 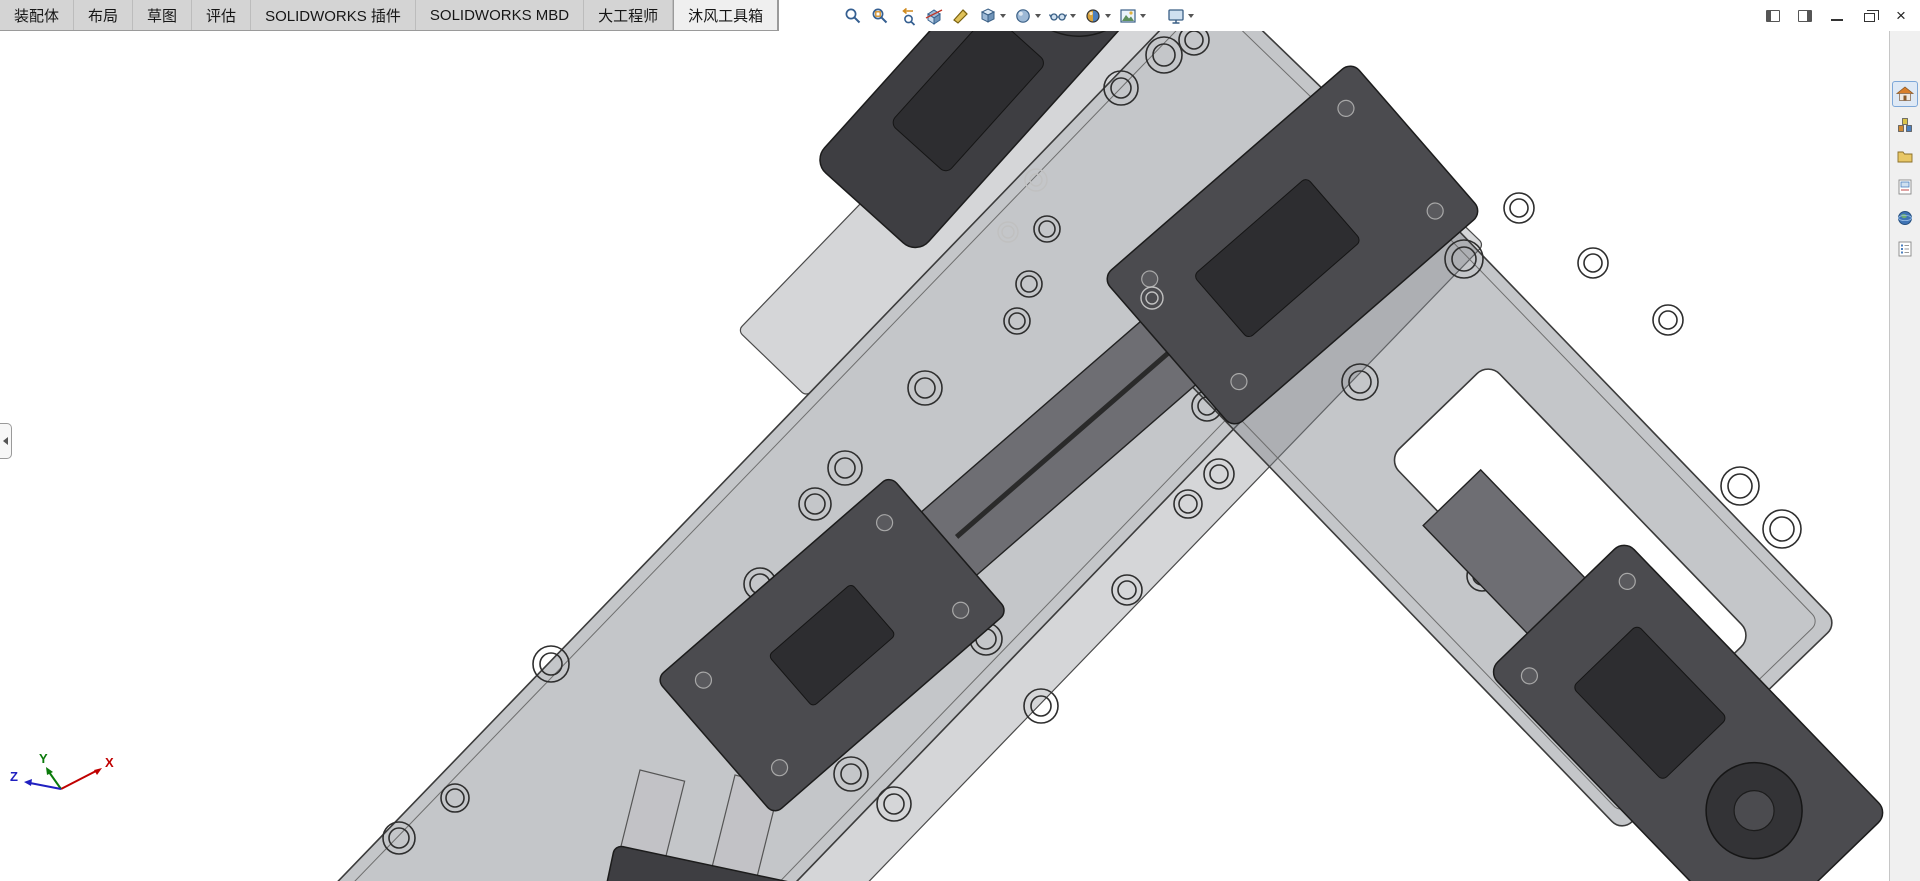 I want to click on triad-y-label: Y, so click(x=43, y=758).